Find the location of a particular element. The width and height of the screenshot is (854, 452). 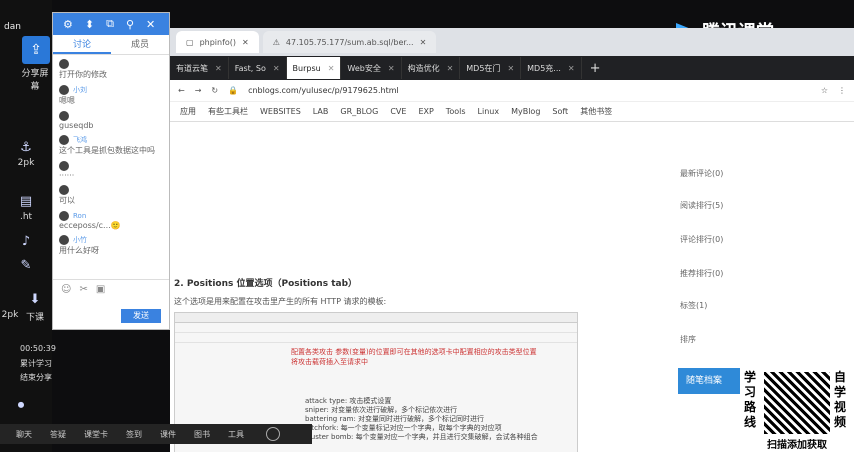

chat-toolbar: ⚙ ⬍ ⧉ ⚲ ✕ is located at coordinates (111, 24).